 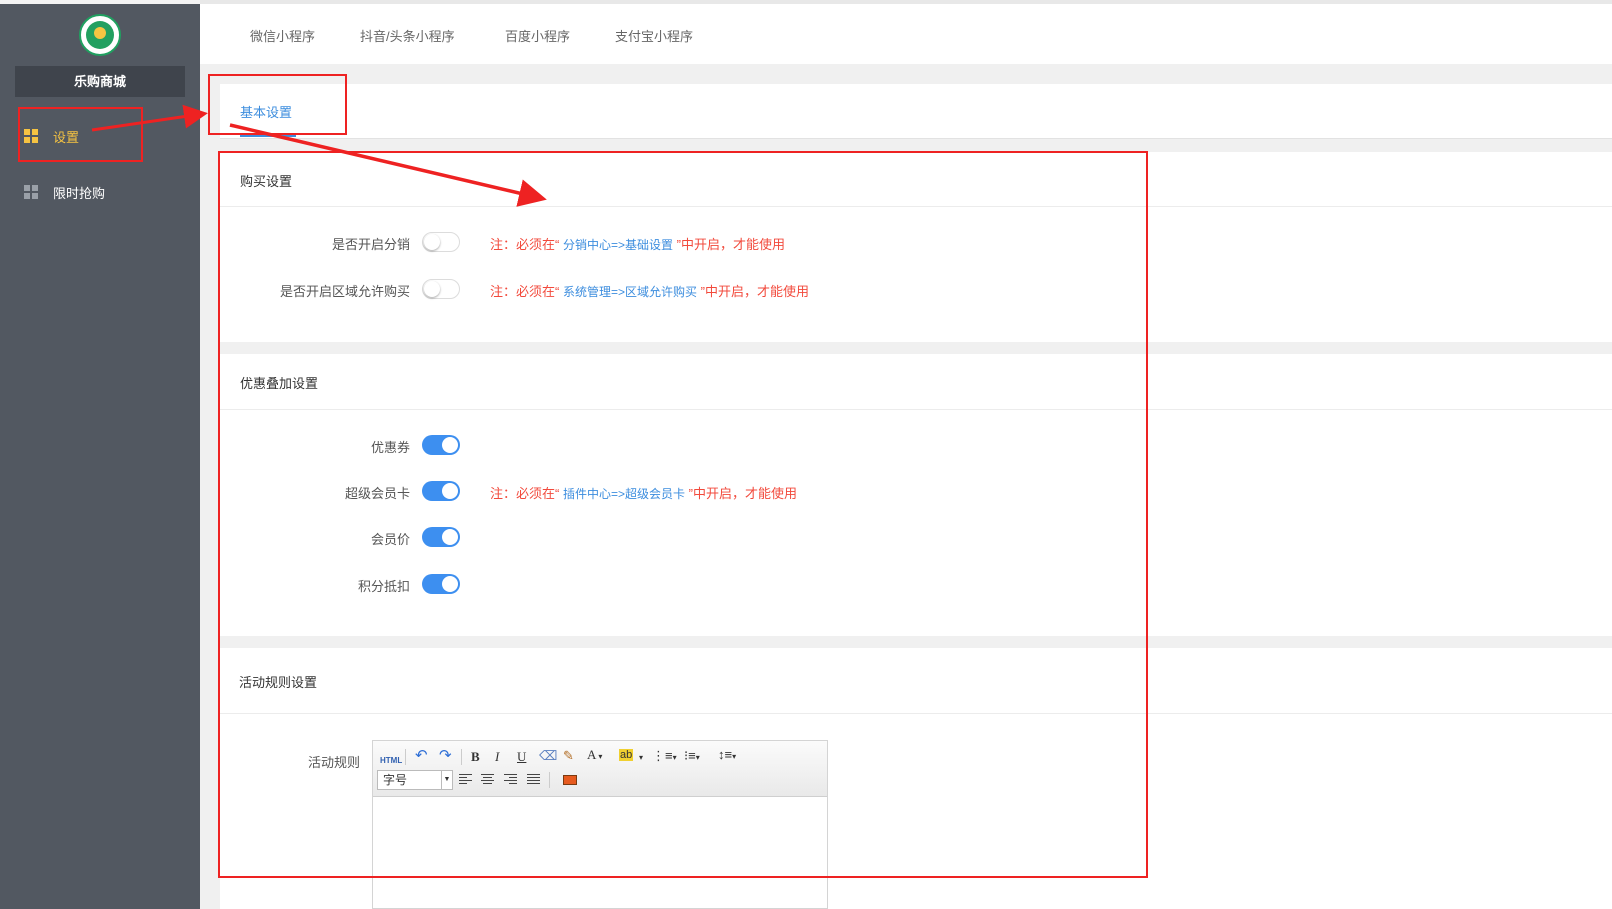 What do you see at coordinates (388, 165) in the screenshot?
I see `arrow-to-content` at bounding box center [388, 165].